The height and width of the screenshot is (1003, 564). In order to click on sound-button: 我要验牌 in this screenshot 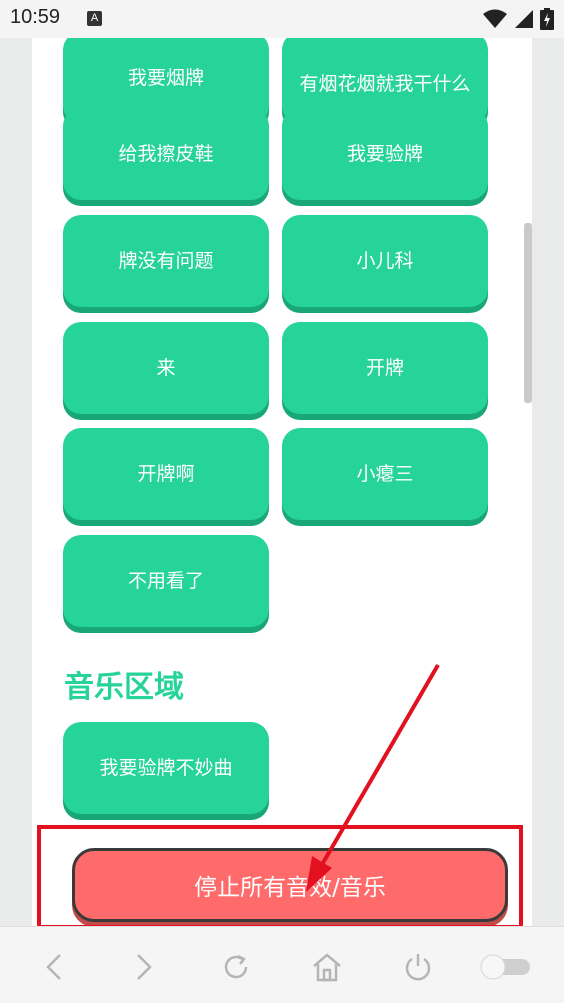, I will do `click(385, 154)`.